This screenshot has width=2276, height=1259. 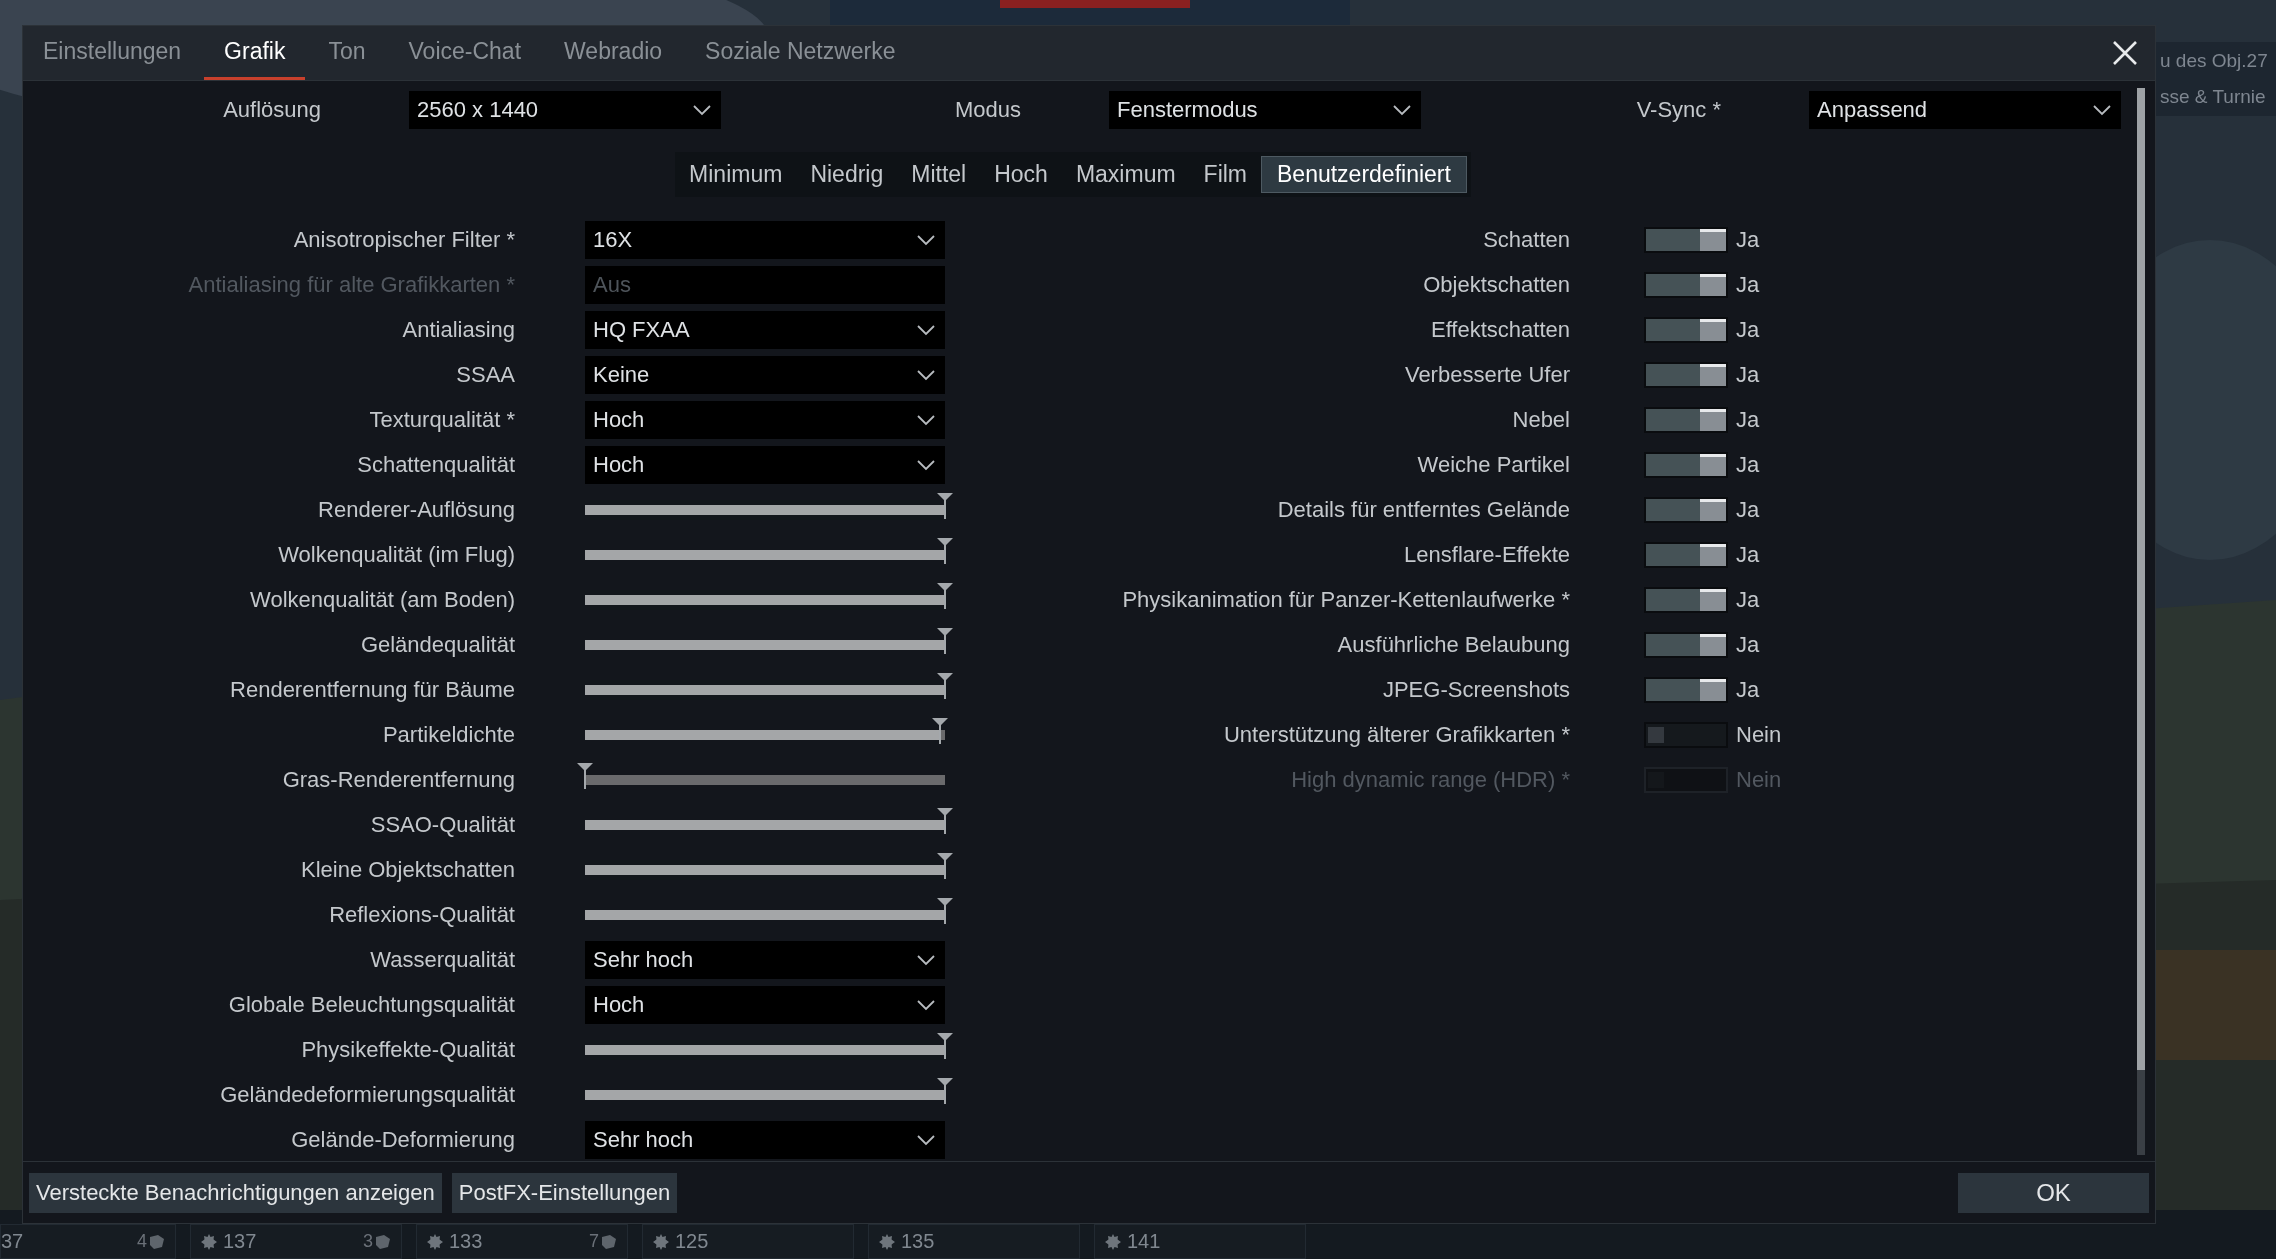 What do you see at coordinates (765, 239) in the screenshot?
I see `dropdown: 16X` at bounding box center [765, 239].